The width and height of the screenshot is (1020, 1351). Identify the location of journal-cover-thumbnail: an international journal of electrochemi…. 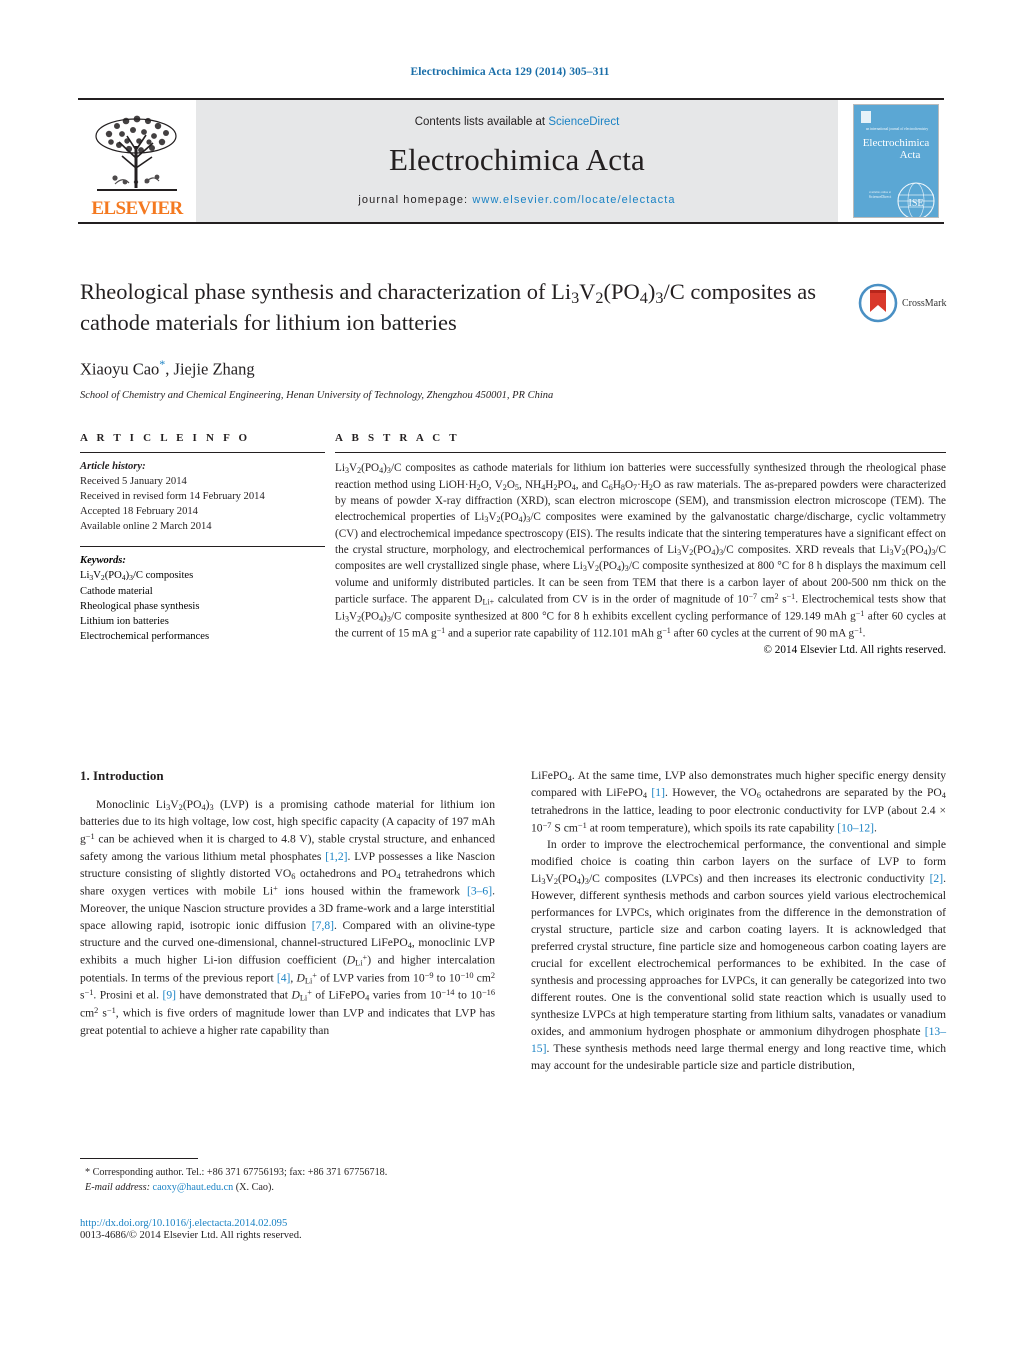
(896, 161).